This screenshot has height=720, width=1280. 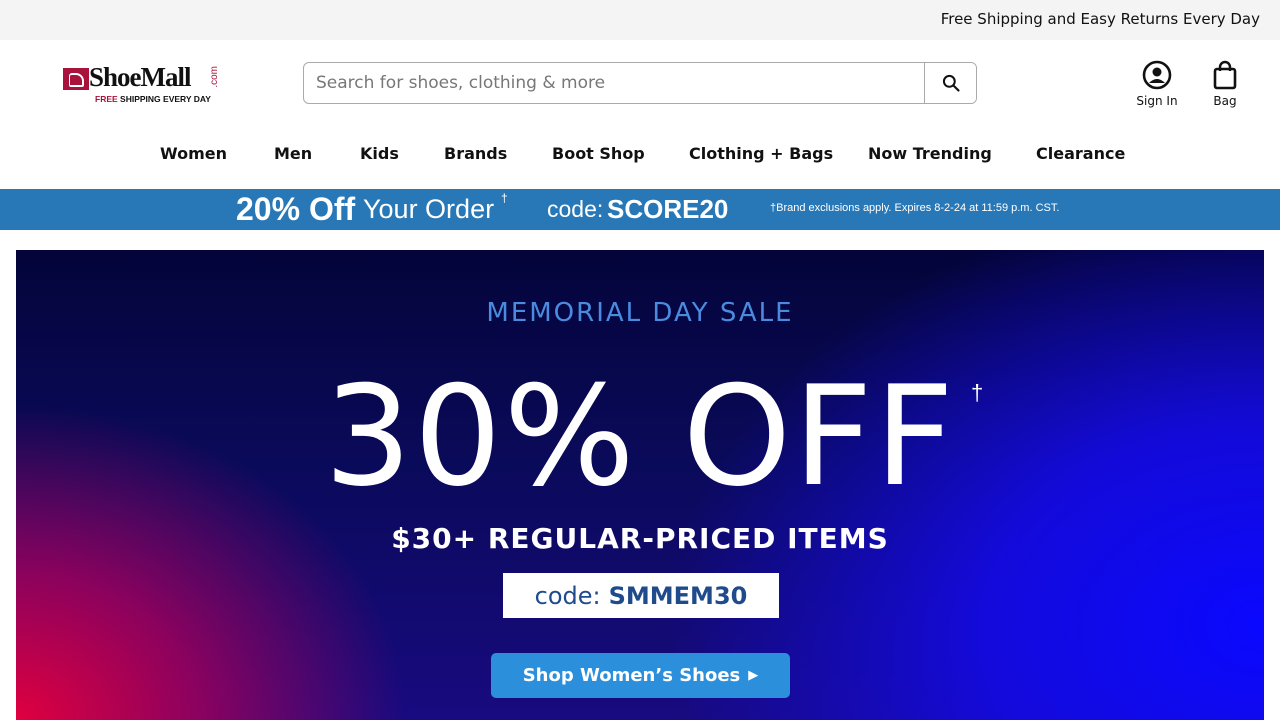 What do you see at coordinates (193, 153) in the screenshot?
I see `nav-item-women: Women` at bounding box center [193, 153].